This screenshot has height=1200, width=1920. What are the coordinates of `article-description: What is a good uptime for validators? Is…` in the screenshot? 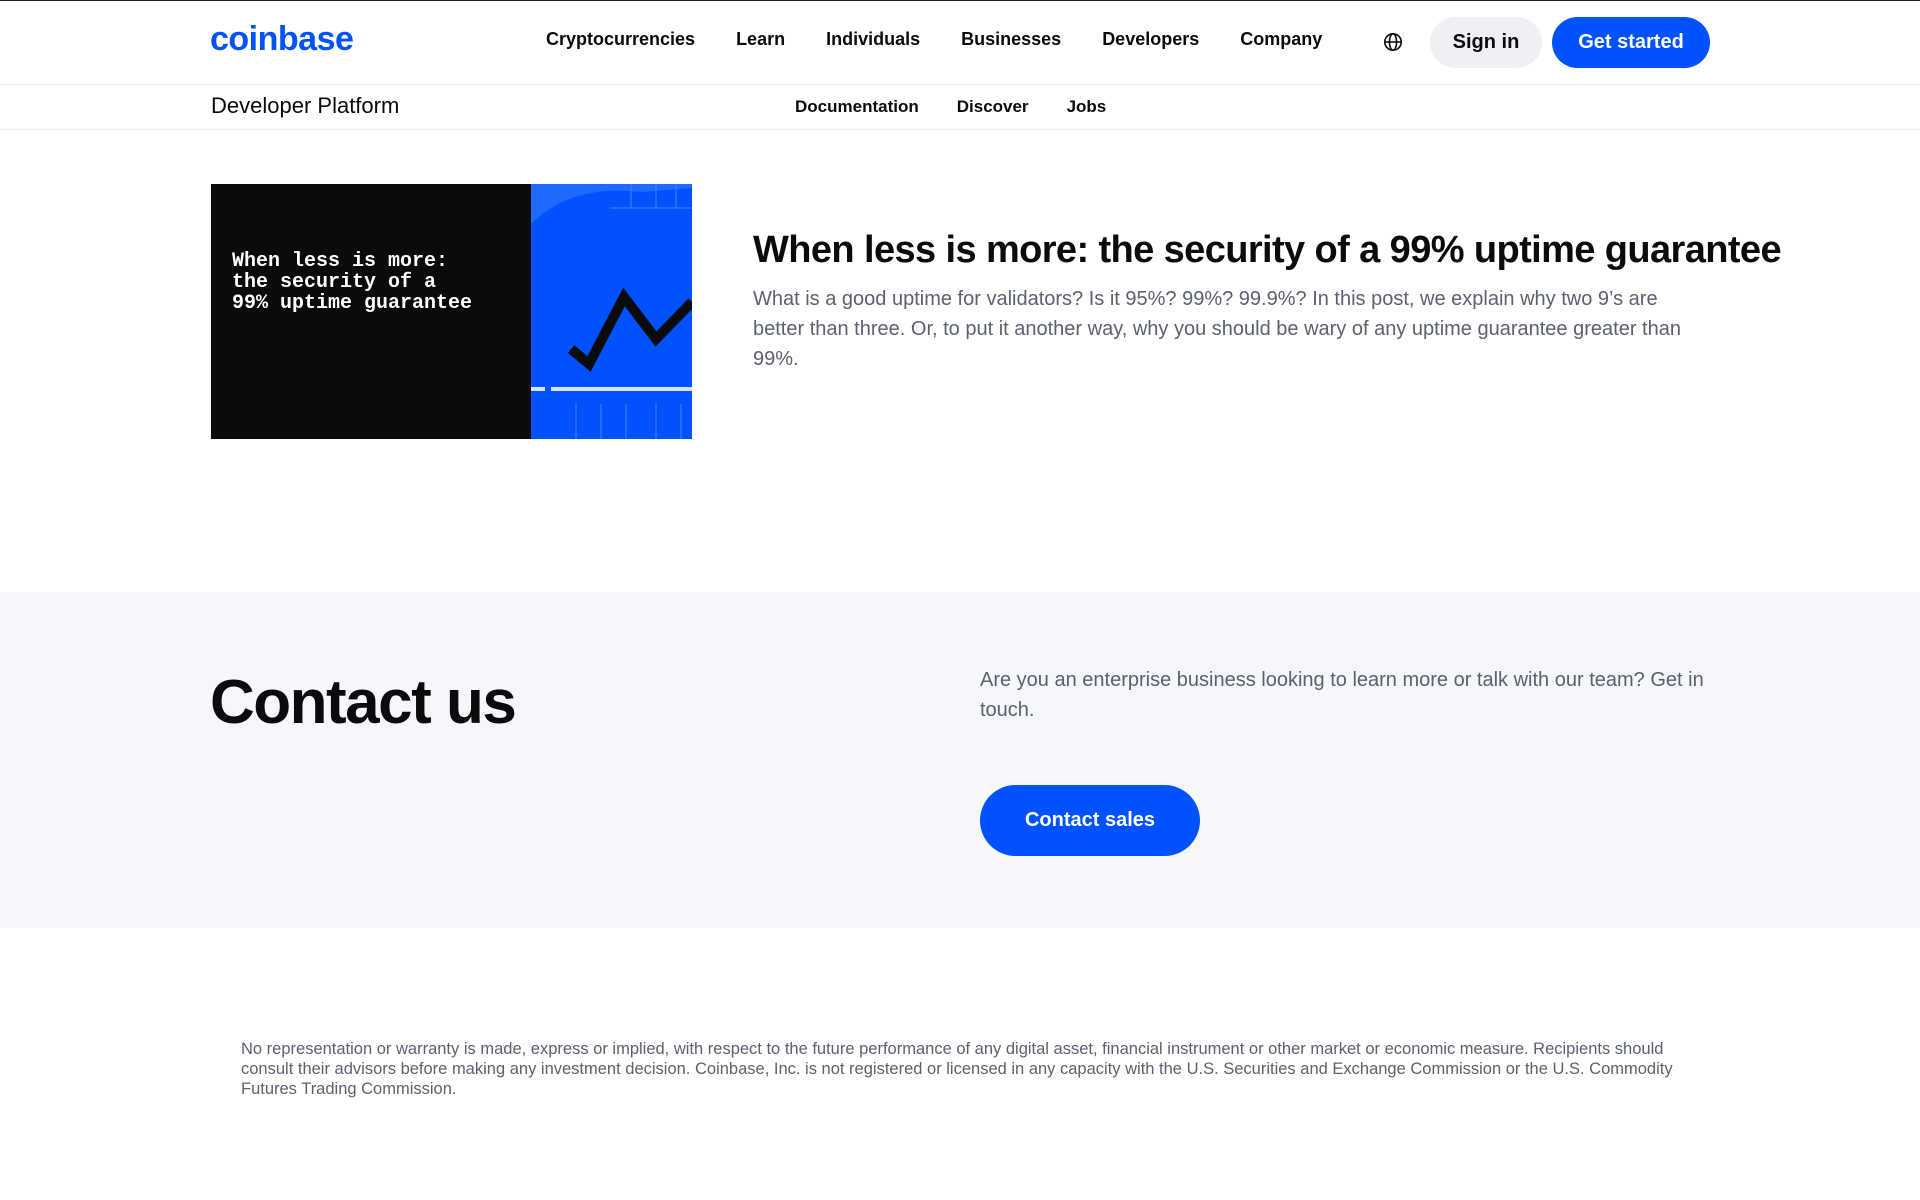 It's located at (1217, 329).